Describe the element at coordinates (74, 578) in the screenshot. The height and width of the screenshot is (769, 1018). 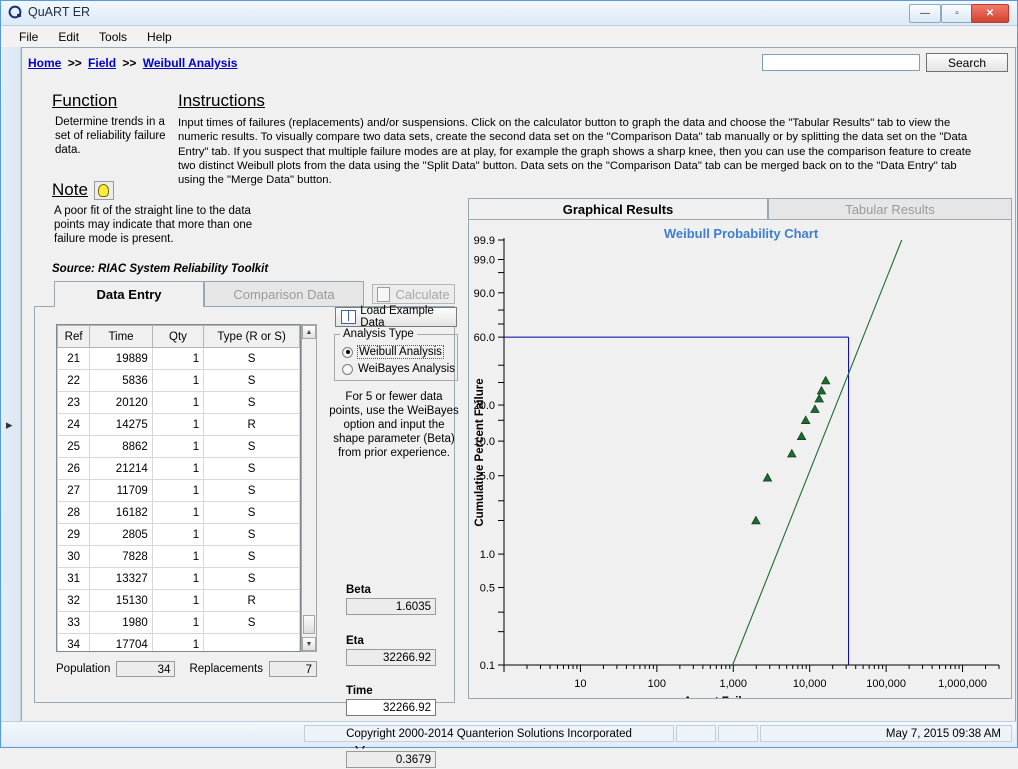
I see `cell-ref: 31` at that location.